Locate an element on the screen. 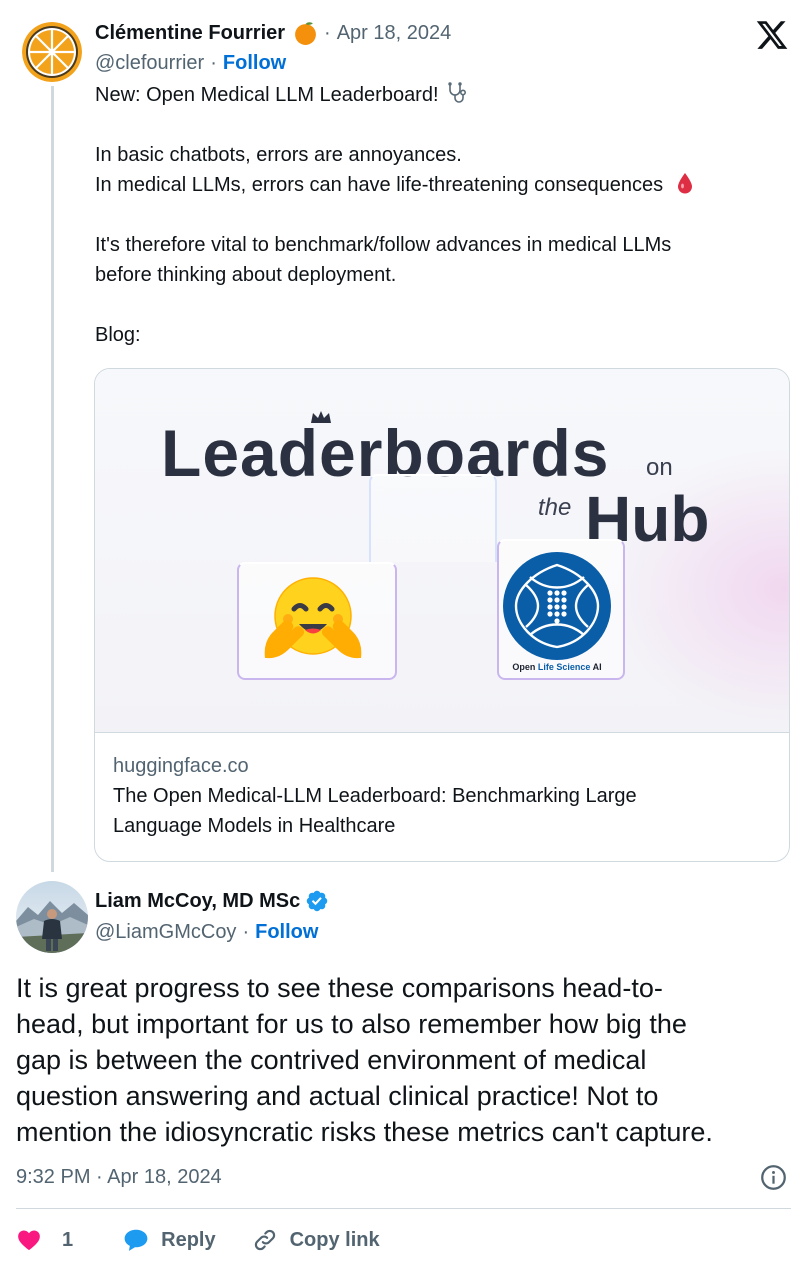  podium-center is located at coordinates (433, 518).